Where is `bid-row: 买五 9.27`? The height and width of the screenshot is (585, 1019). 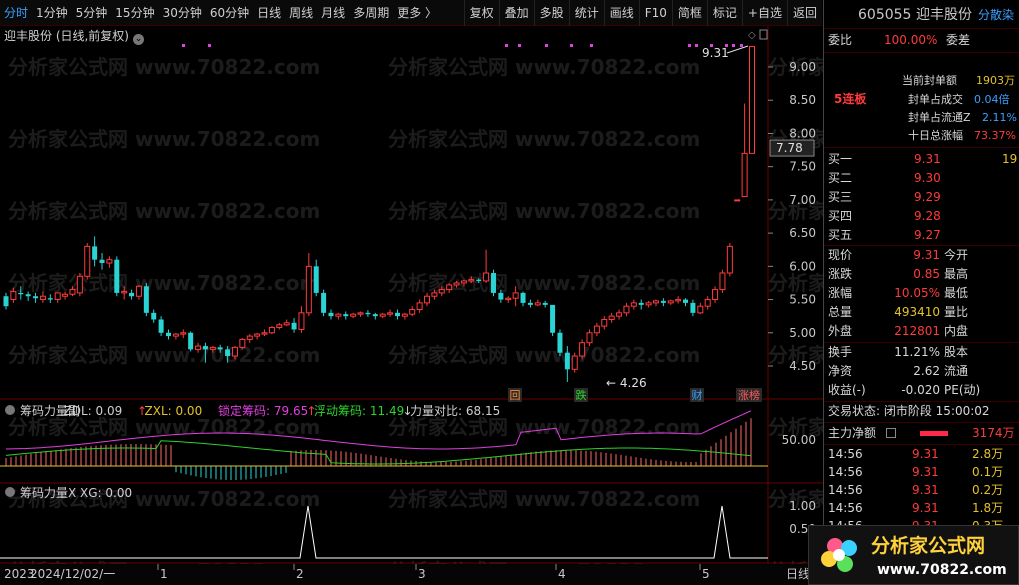 bid-row: 买五 9.27 is located at coordinates (921, 235).